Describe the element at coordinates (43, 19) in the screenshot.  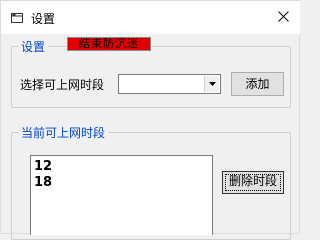
I see `window-title: 设置` at that location.